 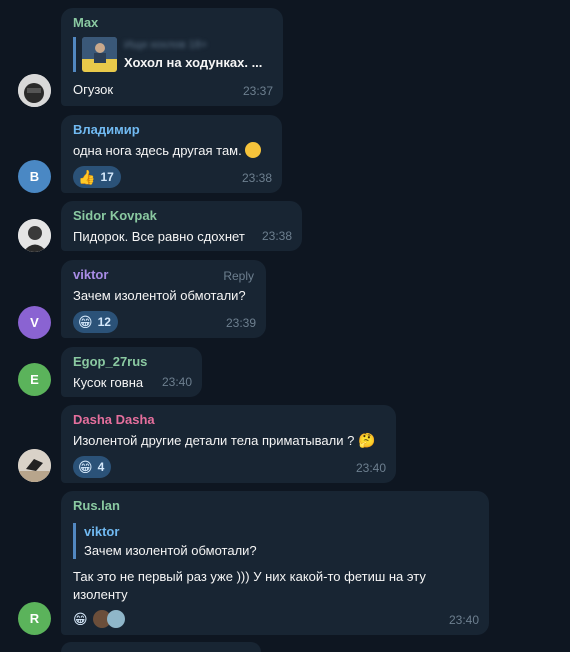 What do you see at coordinates (87, 177) in the screenshot?
I see `thumbs-up-icon: 👍` at bounding box center [87, 177].